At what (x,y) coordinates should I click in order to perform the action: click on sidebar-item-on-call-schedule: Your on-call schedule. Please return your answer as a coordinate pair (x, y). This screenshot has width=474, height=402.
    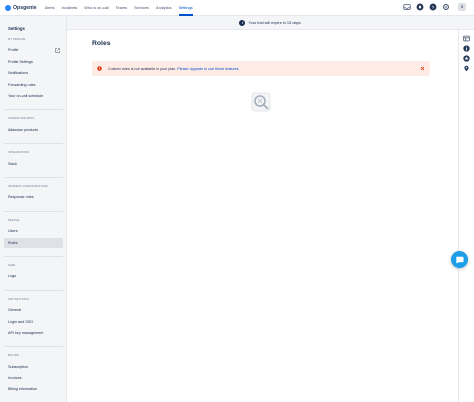
    Looking at the image, I should click on (33, 96).